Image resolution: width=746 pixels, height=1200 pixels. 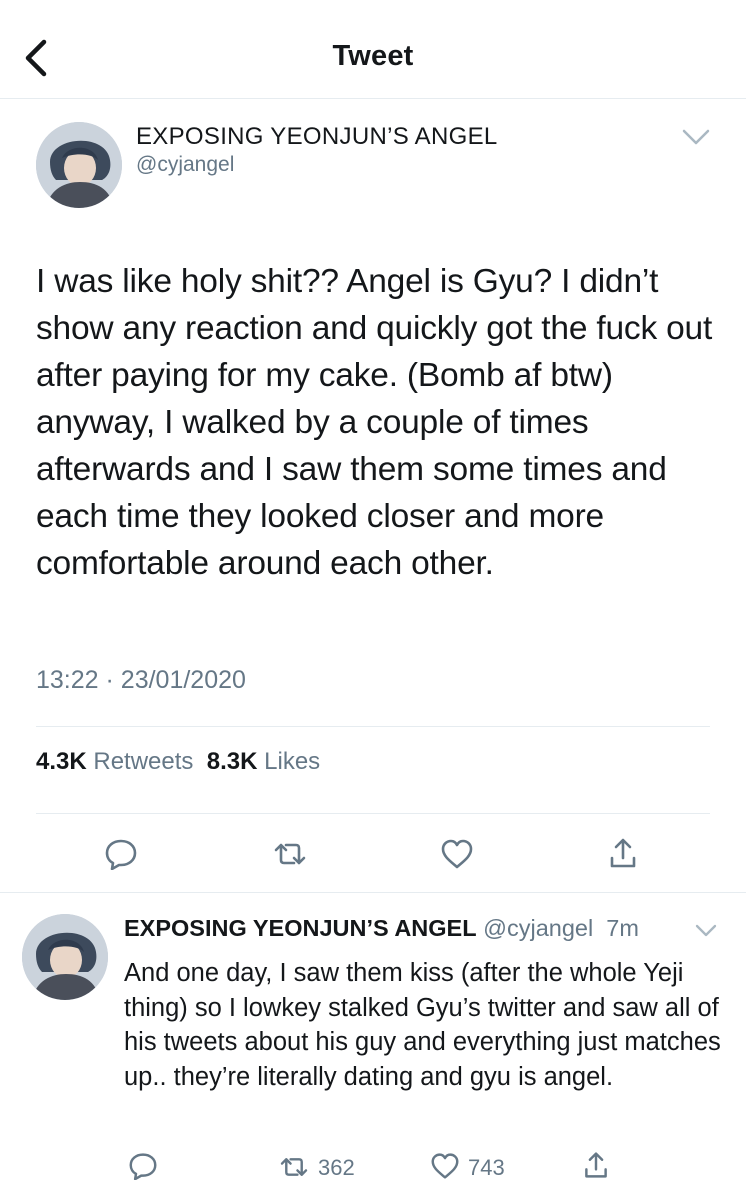 I want to click on top-bar: Tweet, so click(x=373, y=49).